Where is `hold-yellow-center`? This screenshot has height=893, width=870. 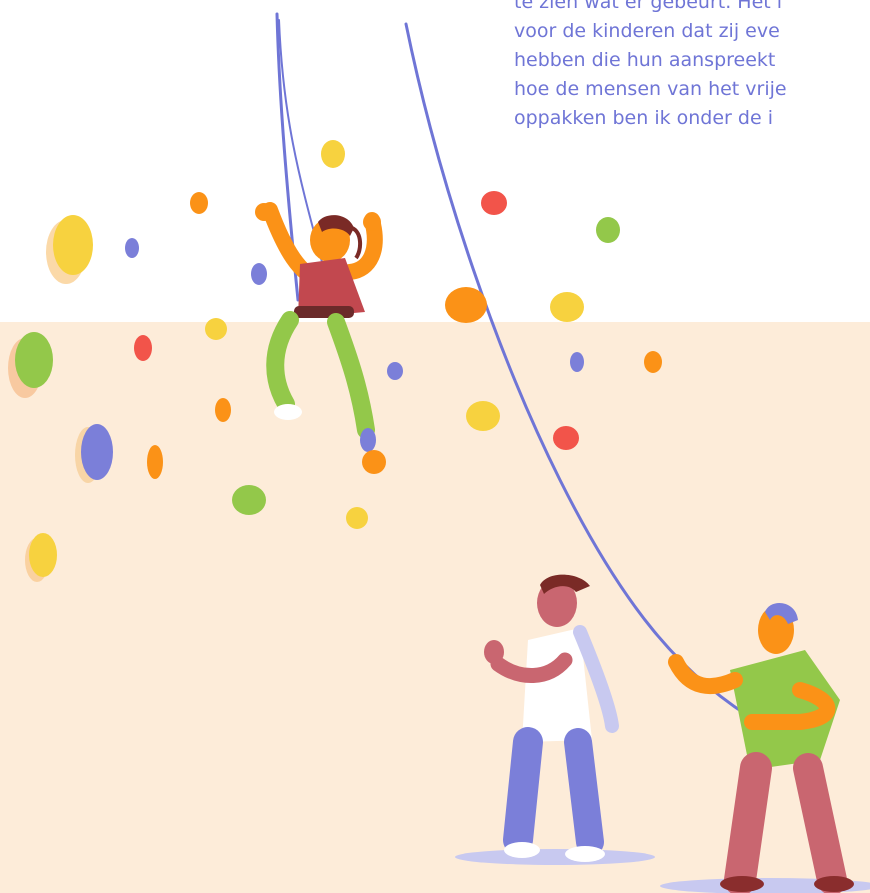 hold-yellow-center is located at coordinates (483, 416).